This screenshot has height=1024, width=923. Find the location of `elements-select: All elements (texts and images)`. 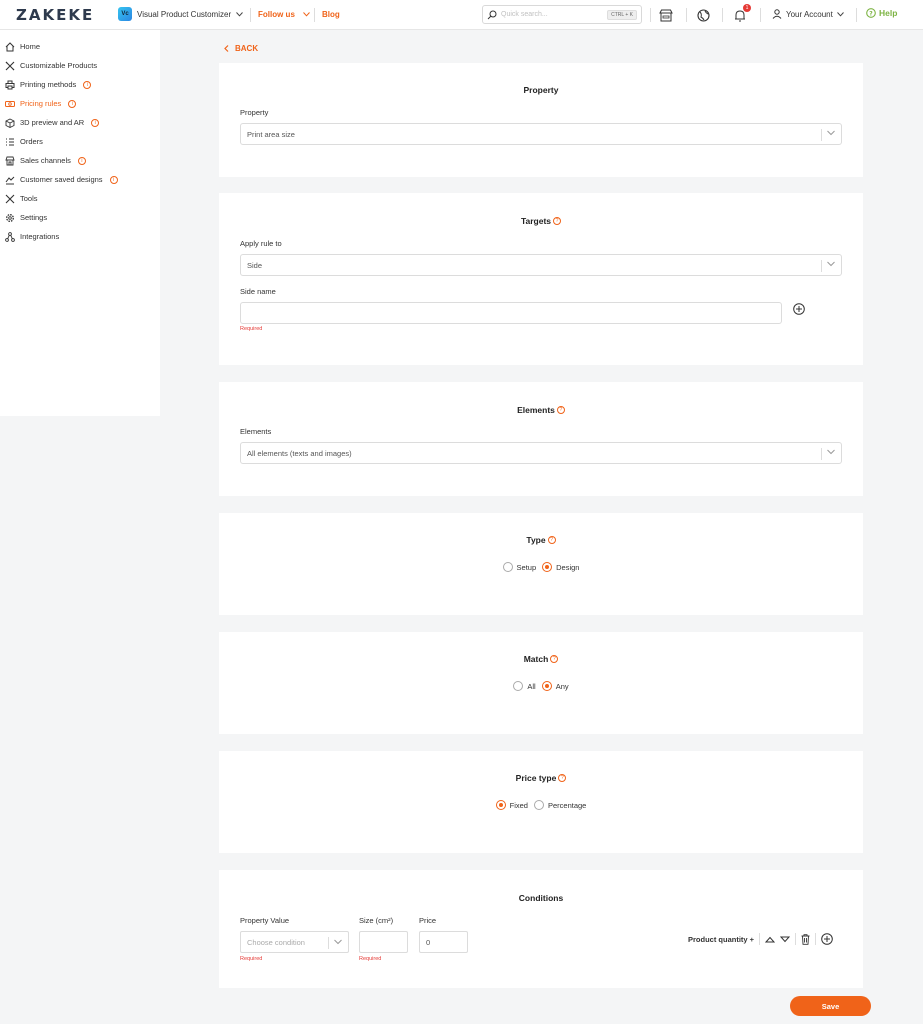

elements-select: All elements (texts and images) is located at coordinates (541, 453).